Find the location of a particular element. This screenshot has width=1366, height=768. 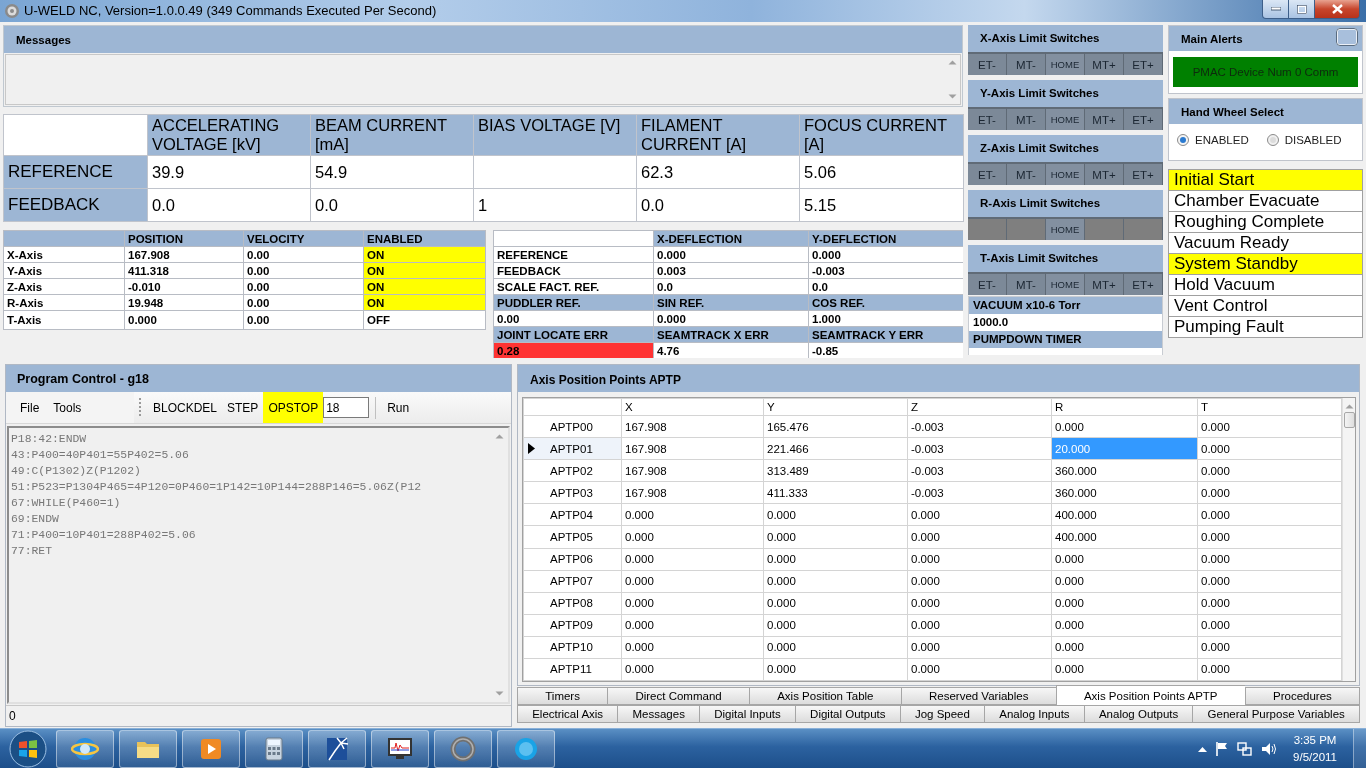

row-header: APTP02 is located at coordinates (572, 470).